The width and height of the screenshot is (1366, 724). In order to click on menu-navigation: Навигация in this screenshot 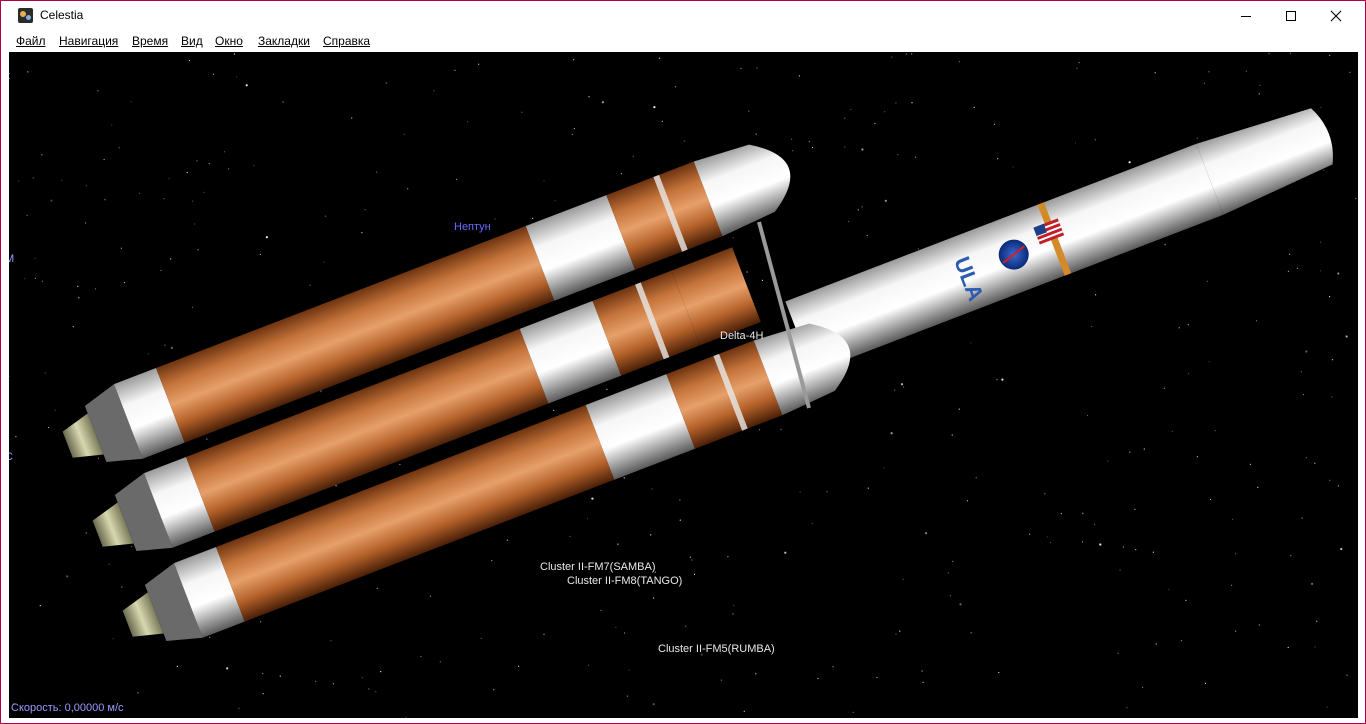, I will do `click(88, 41)`.